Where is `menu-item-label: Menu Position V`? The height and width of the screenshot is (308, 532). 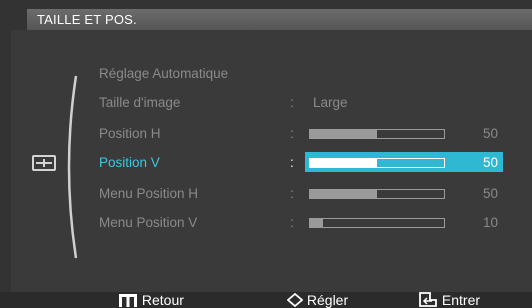
menu-item-label: Menu Position V is located at coordinates (148, 222).